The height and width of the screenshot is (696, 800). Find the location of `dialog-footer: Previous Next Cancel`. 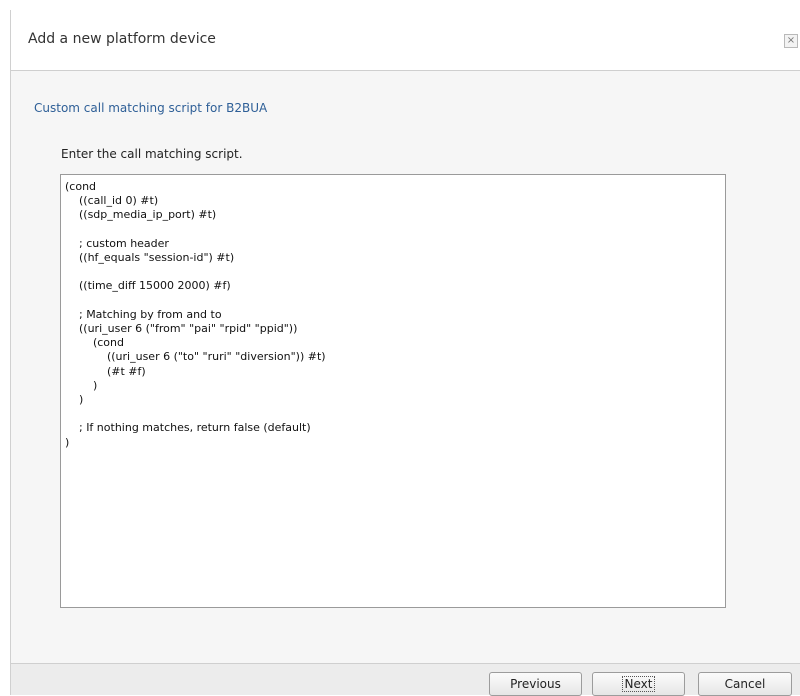

dialog-footer: Previous Next Cancel is located at coordinates (405, 679).